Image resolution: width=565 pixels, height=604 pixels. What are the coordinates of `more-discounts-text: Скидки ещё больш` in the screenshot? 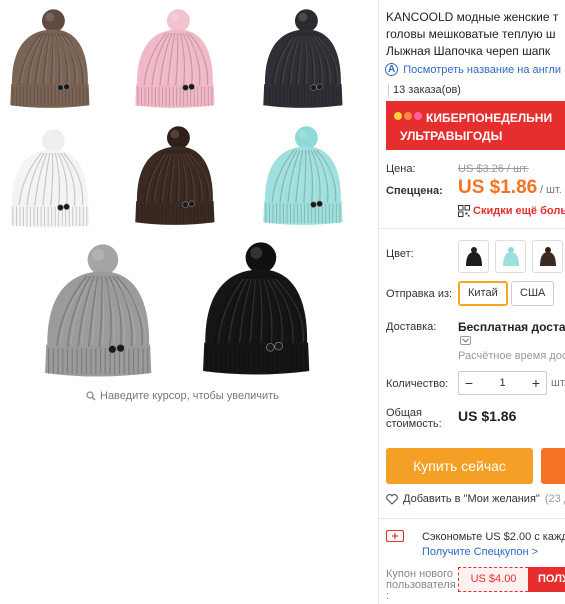 It's located at (519, 211).